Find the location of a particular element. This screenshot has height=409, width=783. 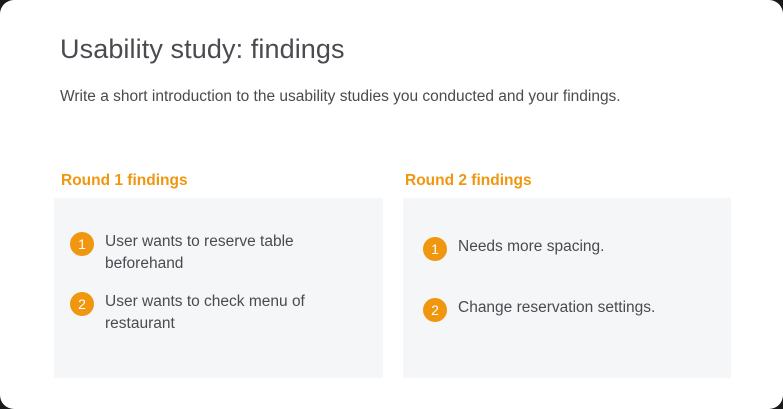

finding-item: 1 Needs more spacing. is located at coordinates (568, 249).